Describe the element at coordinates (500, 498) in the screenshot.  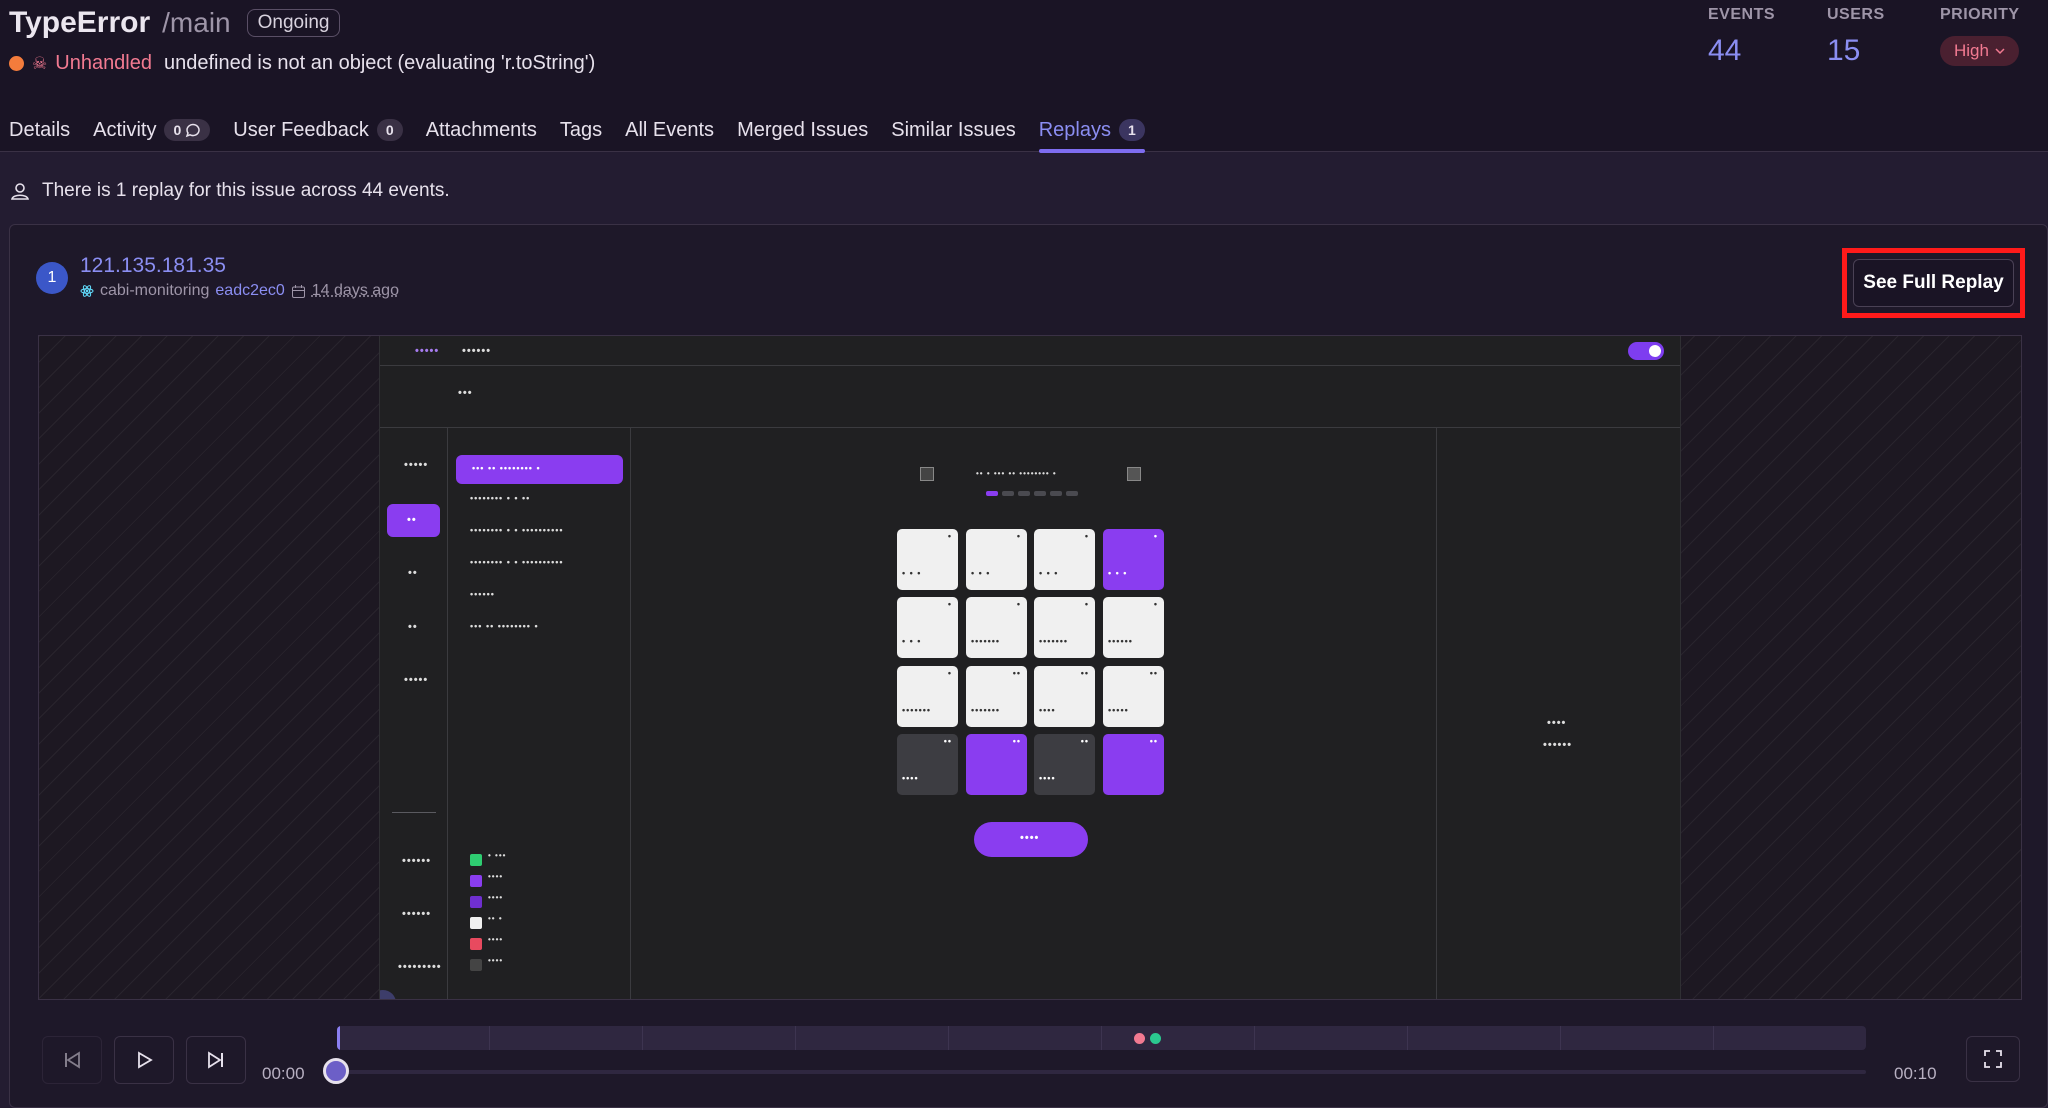
I see `menu-item: •••••••• • • ••` at that location.